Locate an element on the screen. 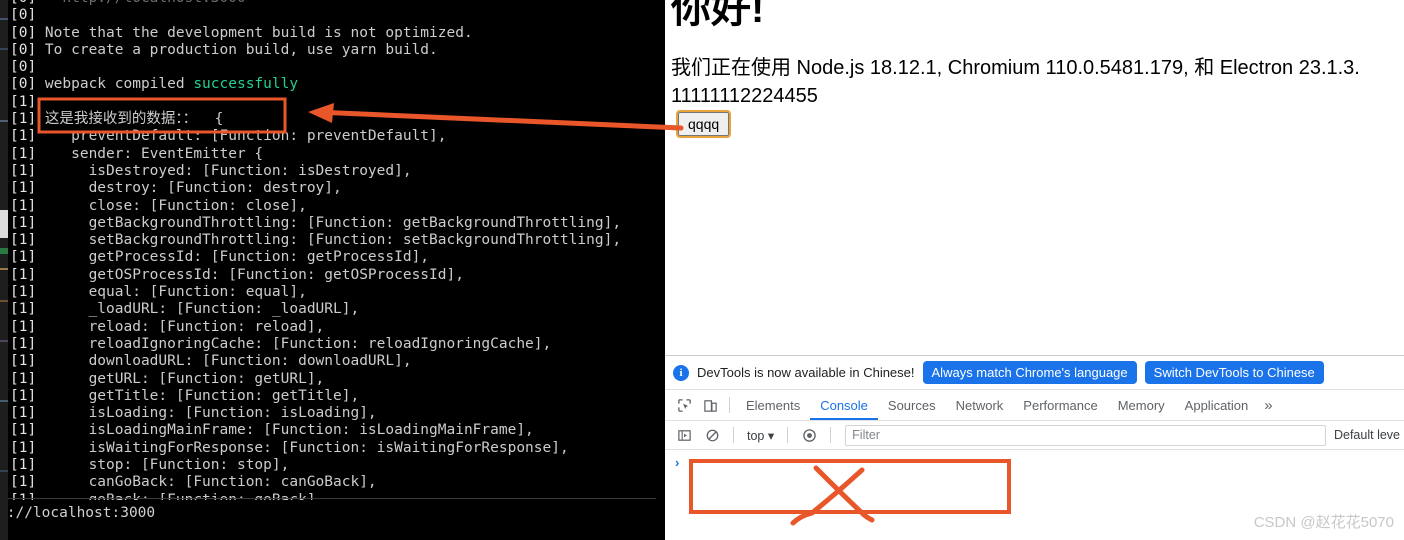 The width and height of the screenshot is (1404, 540). terminal-line: [0] webpack compiled successfully is located at coordinates (336, 84).